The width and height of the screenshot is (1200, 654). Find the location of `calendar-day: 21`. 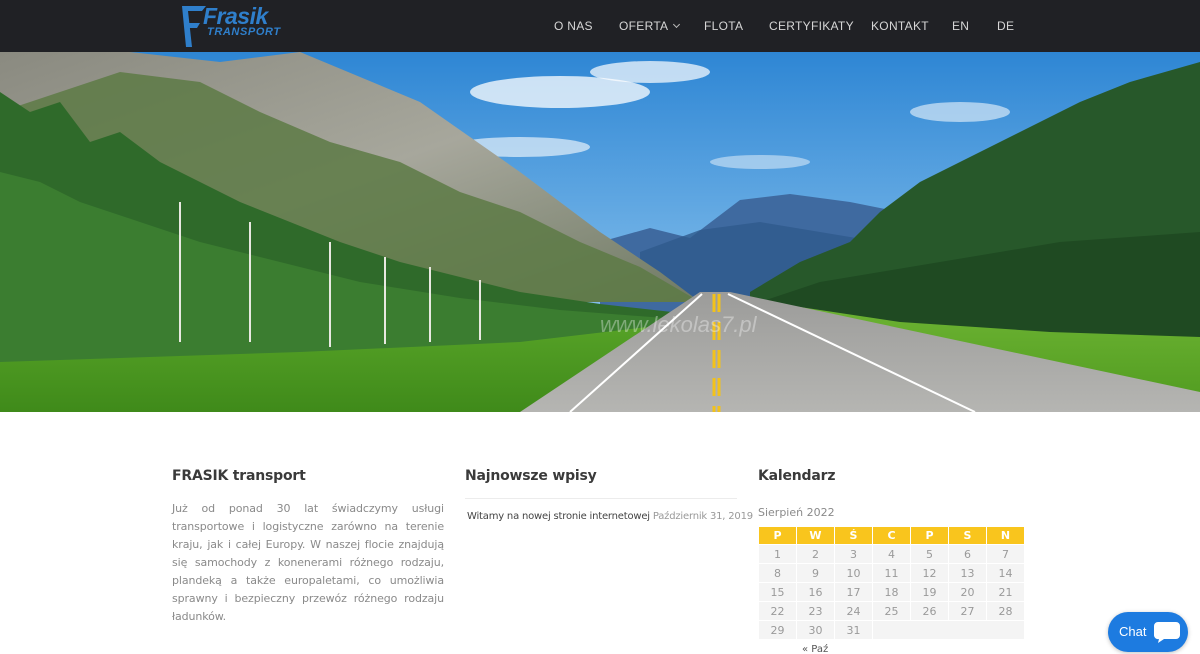

calendar-day: 21 is located at coordinates (1005, 592).